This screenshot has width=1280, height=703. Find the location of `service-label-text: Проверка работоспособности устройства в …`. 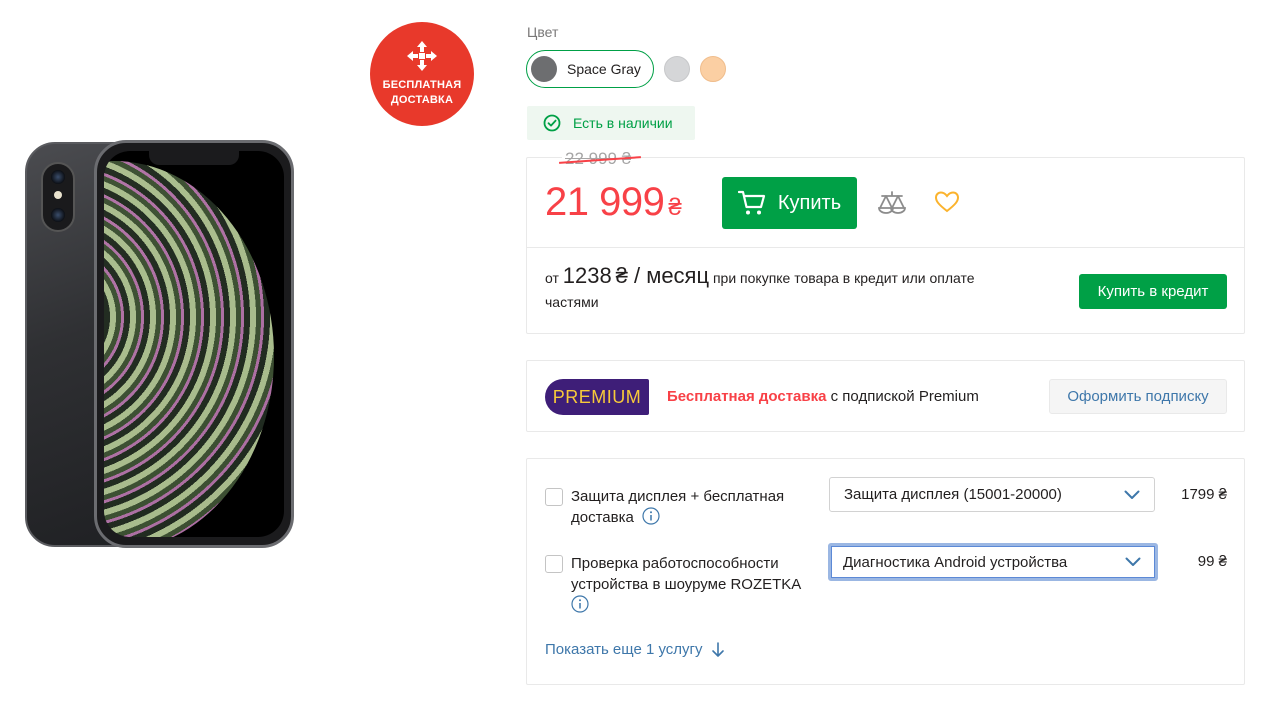

service-label-text: Проверка работоспособности устройства в … is located at coordinates (686, 574).